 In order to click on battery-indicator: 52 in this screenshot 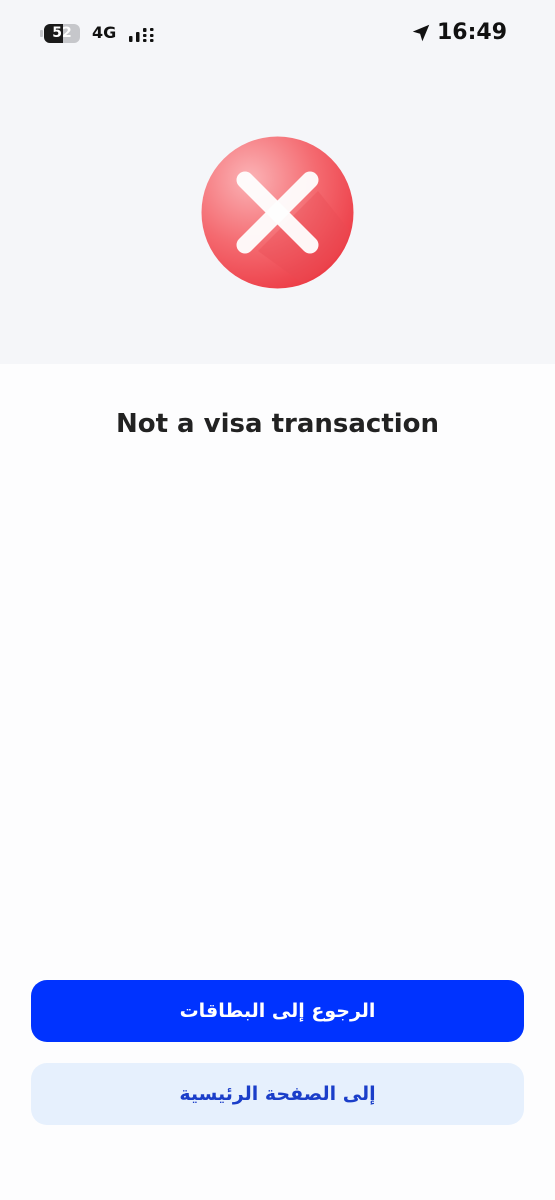, I will do `click(61, 33)`.